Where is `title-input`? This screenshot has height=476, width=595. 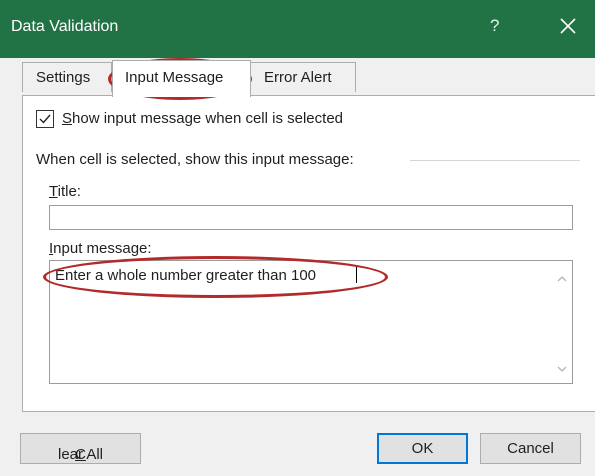 title-input is located at coordinates (311, 217).